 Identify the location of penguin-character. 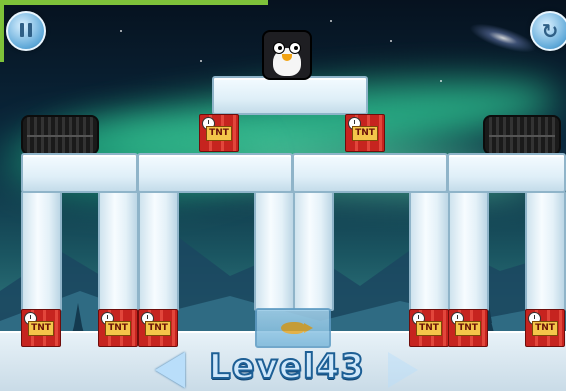
(287, 55).